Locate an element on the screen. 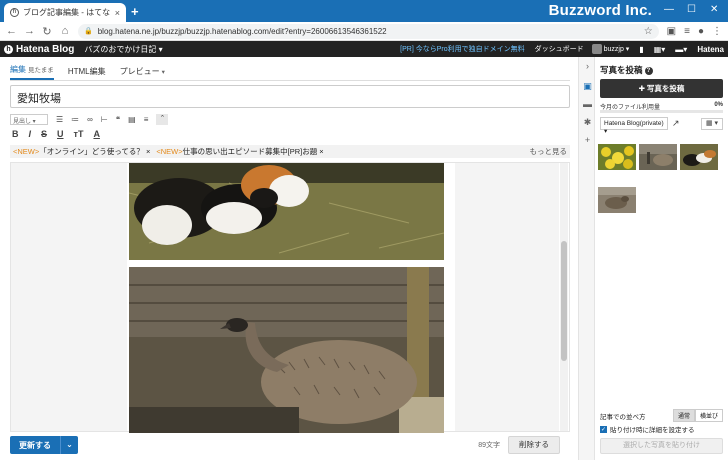 The height and width of the screenshot is (460, 728). tab-label: 編集 is located at coordinates (18, 69).